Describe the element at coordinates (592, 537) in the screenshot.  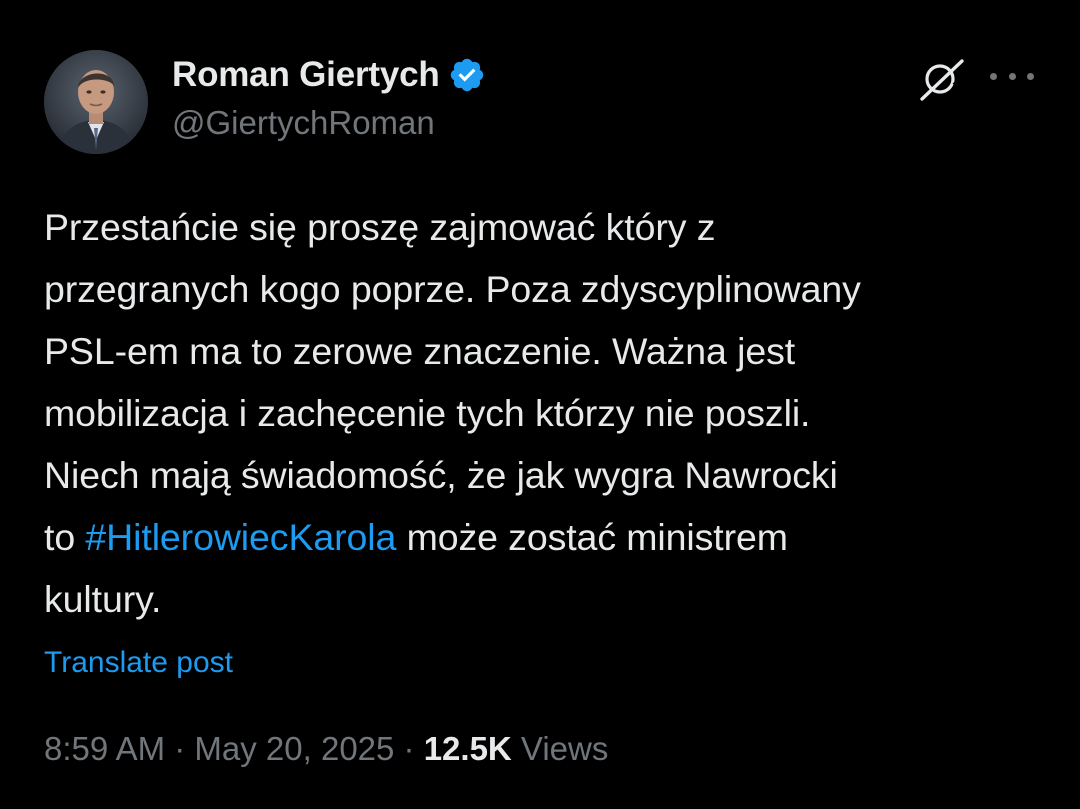
I see `post-line-suffix: może zostać ministrem` at that location.